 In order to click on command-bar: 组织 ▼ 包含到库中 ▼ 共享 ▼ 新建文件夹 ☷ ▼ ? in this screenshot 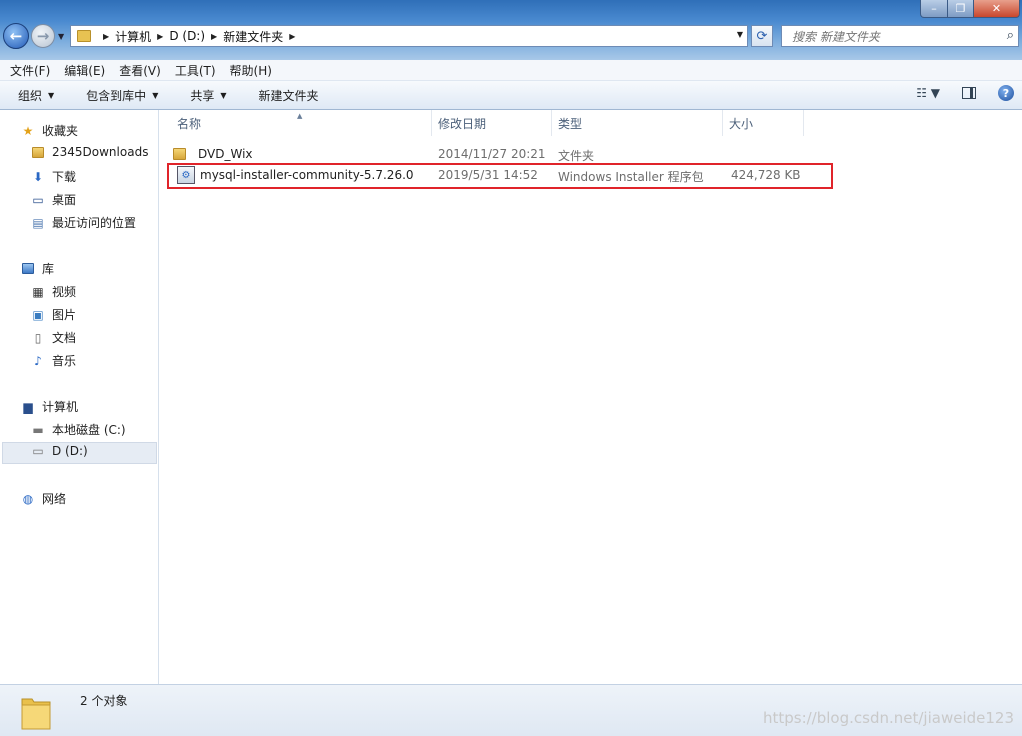, I will do `click(511, 95)`.